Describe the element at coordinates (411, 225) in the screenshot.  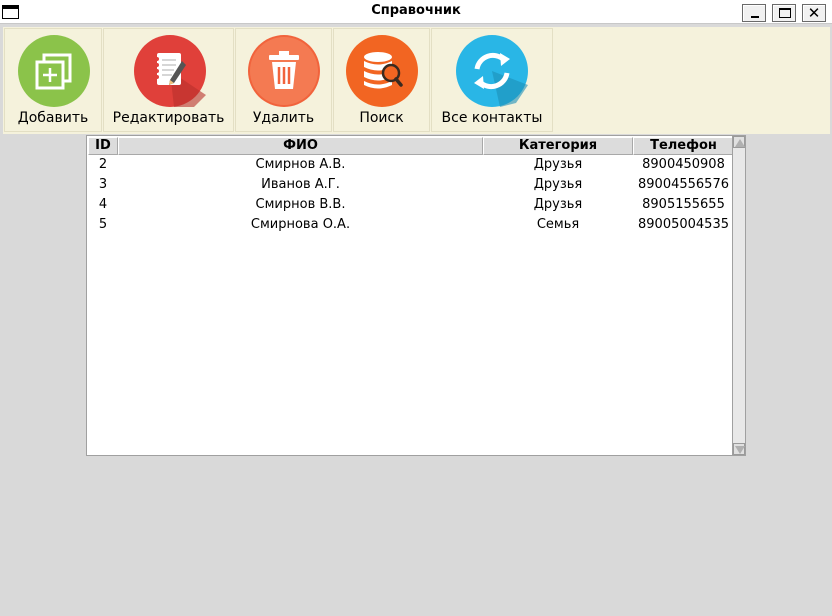
I see `table-row: 5 Смирнова О.А. Семья 89005004535` at that location.